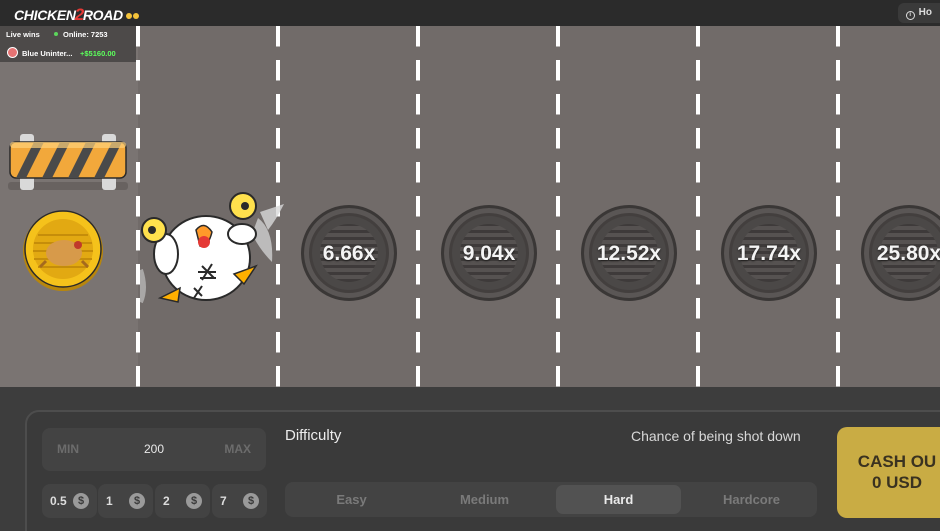 This screenshot has width=940, height=531. Describe the element at coordinates (237, 449) in the screenshot. I see `max-bet-button: MAX` at that location.